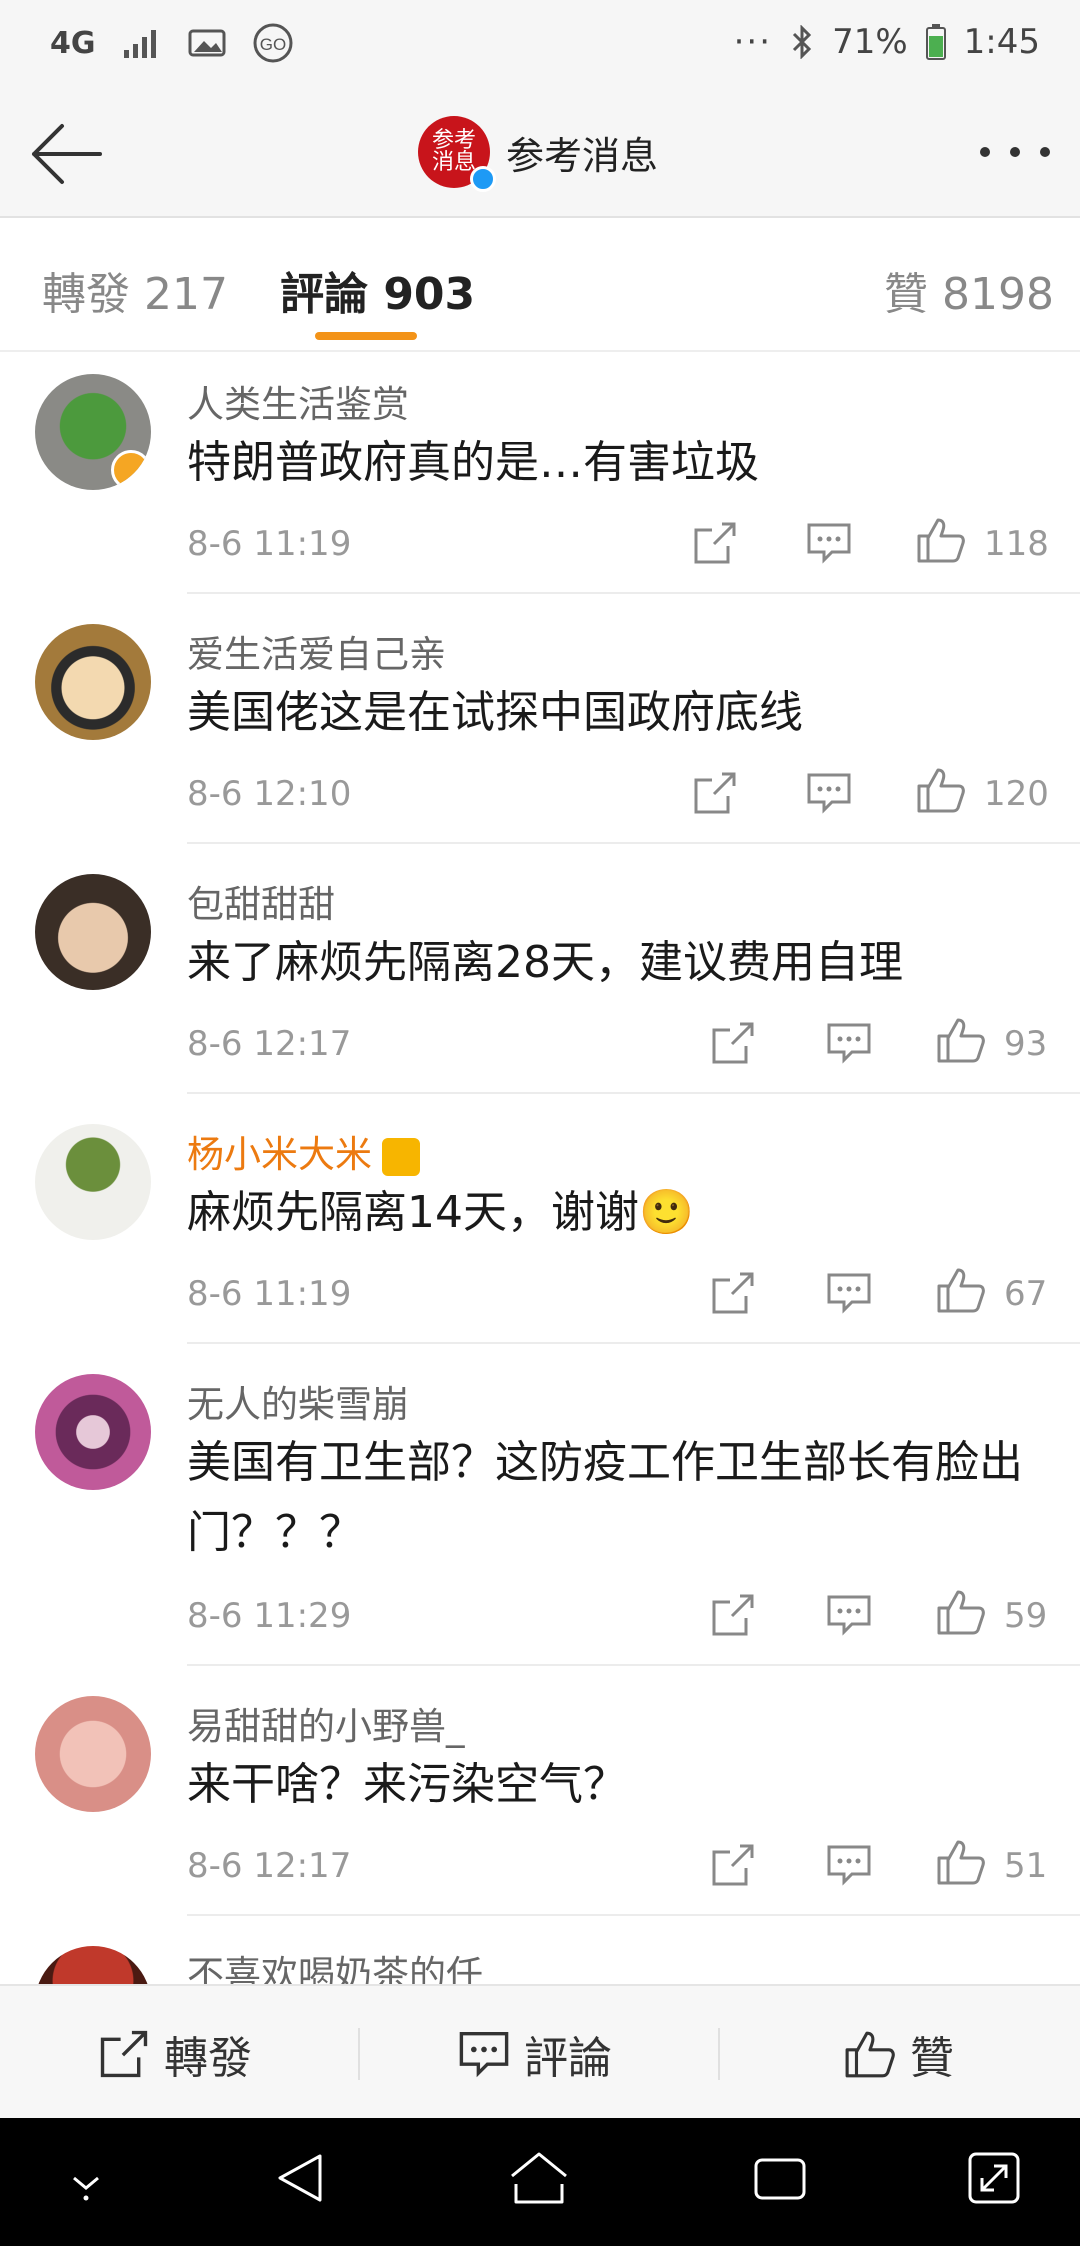  Describe the element at coordinates (473, 462) in the screenshot. I see `comment-text: 特朗普政府真的是…有害垃圾` at that location.